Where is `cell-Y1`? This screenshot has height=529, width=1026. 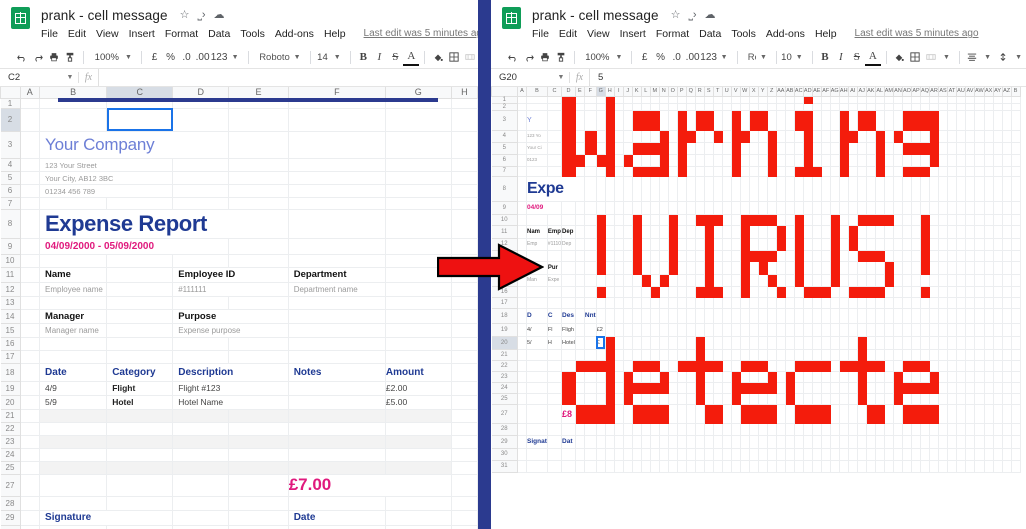 cell-Y1 is located at coordinates (763, 100).